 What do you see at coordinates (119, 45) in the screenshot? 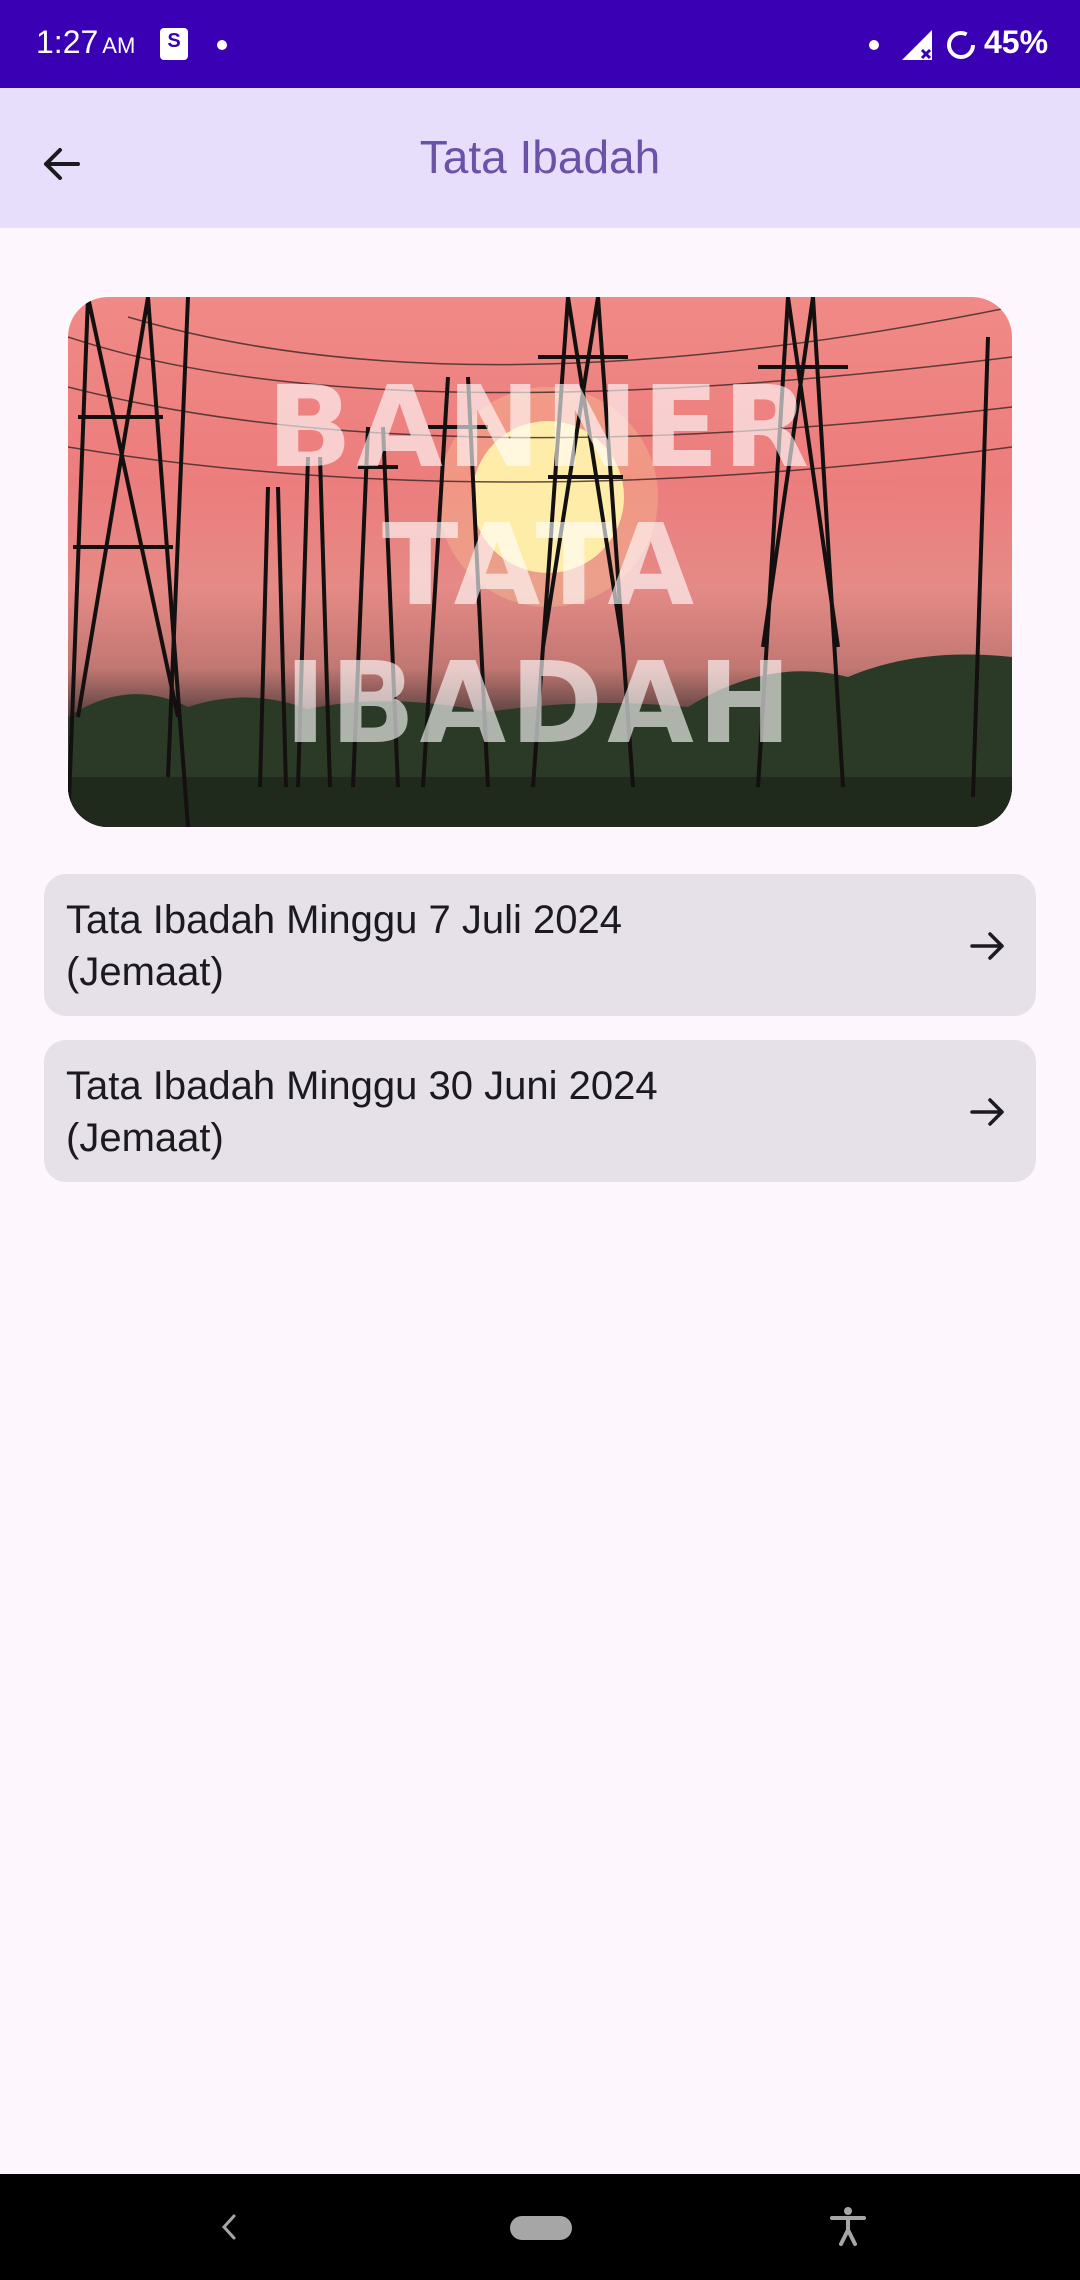
I see `status-time-ampm: AM` at bounding box center [119, 45].